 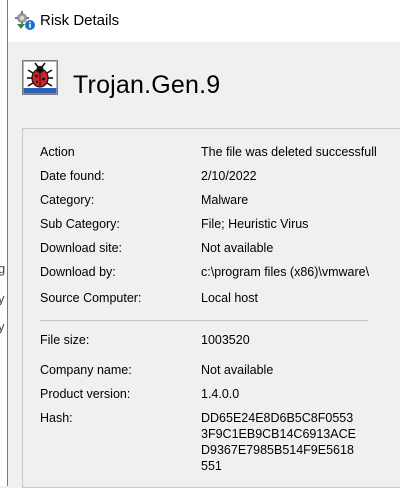 I want to click on file-size-label: File size:, so click(x=65, y=340).